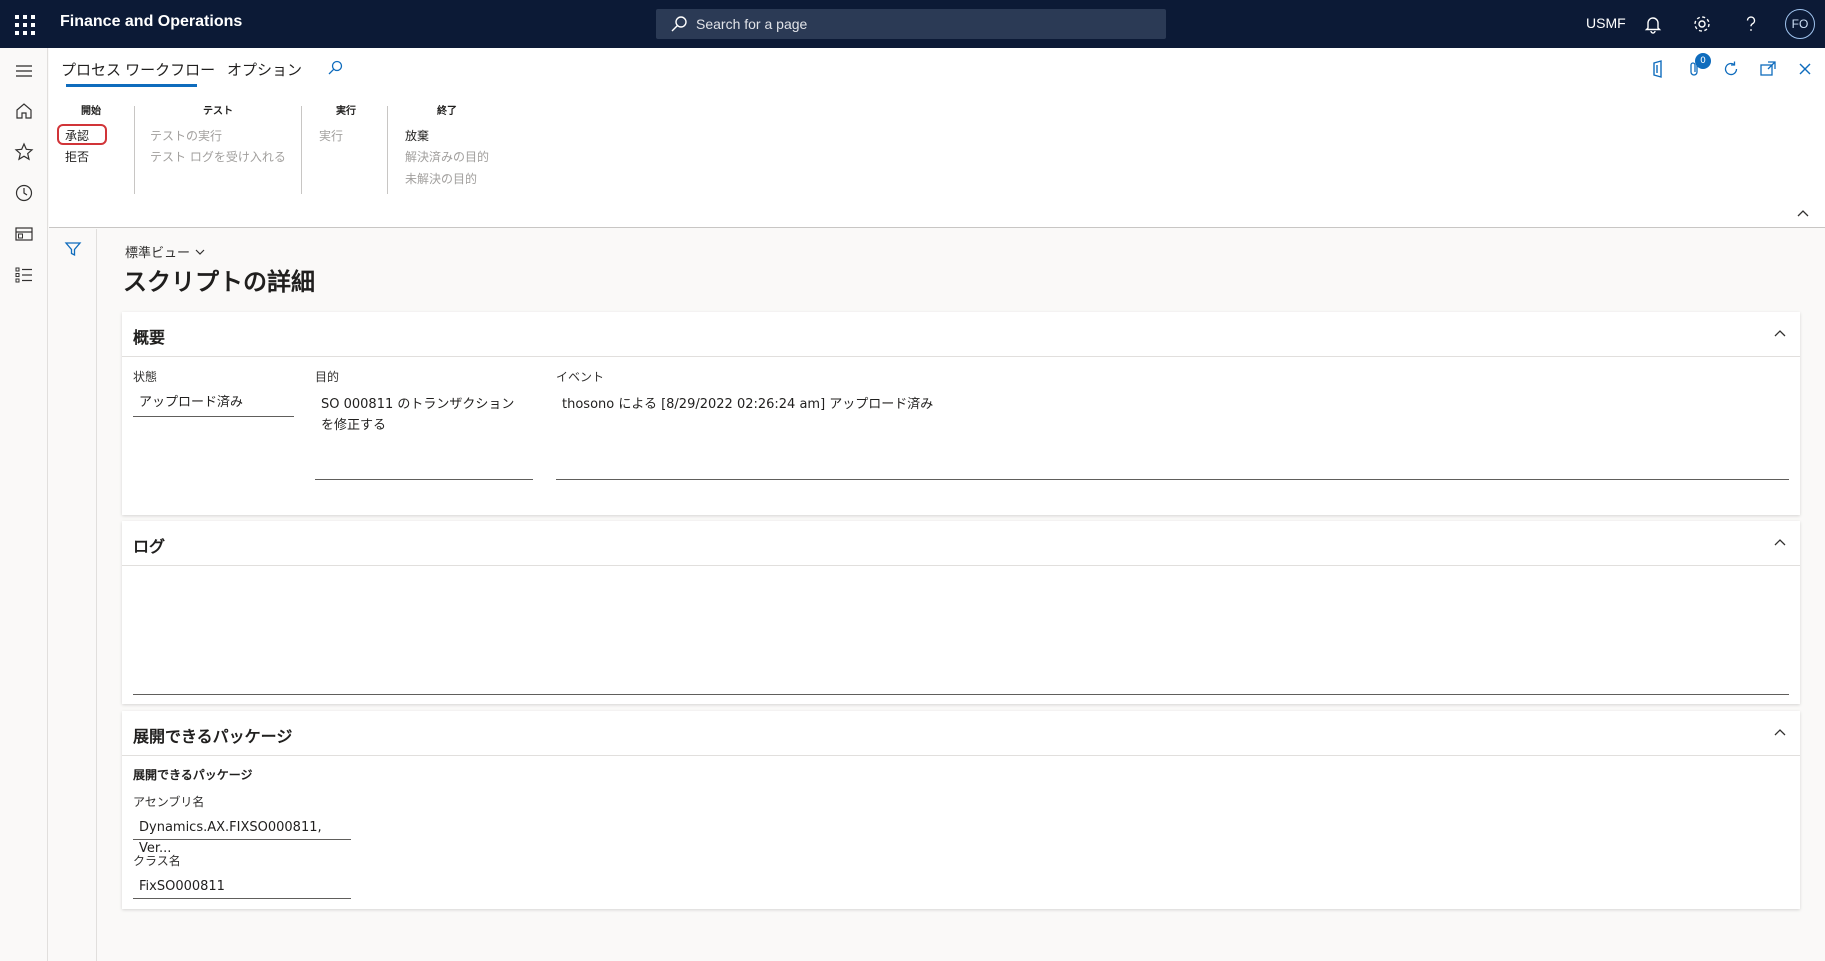 This screenshot has height=961, width=1825. What do you see at coordinates (335, 68) in the screenshot?
I see `action-search-icon` at bounding box center [335, 68].